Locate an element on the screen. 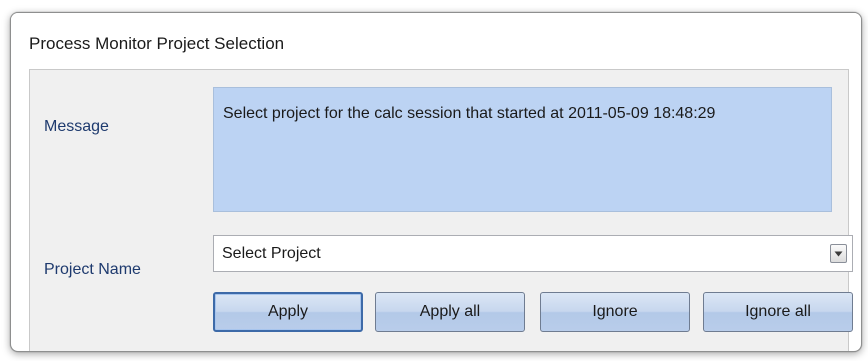  chevron-down-icon is located at coordinates (838, 253).